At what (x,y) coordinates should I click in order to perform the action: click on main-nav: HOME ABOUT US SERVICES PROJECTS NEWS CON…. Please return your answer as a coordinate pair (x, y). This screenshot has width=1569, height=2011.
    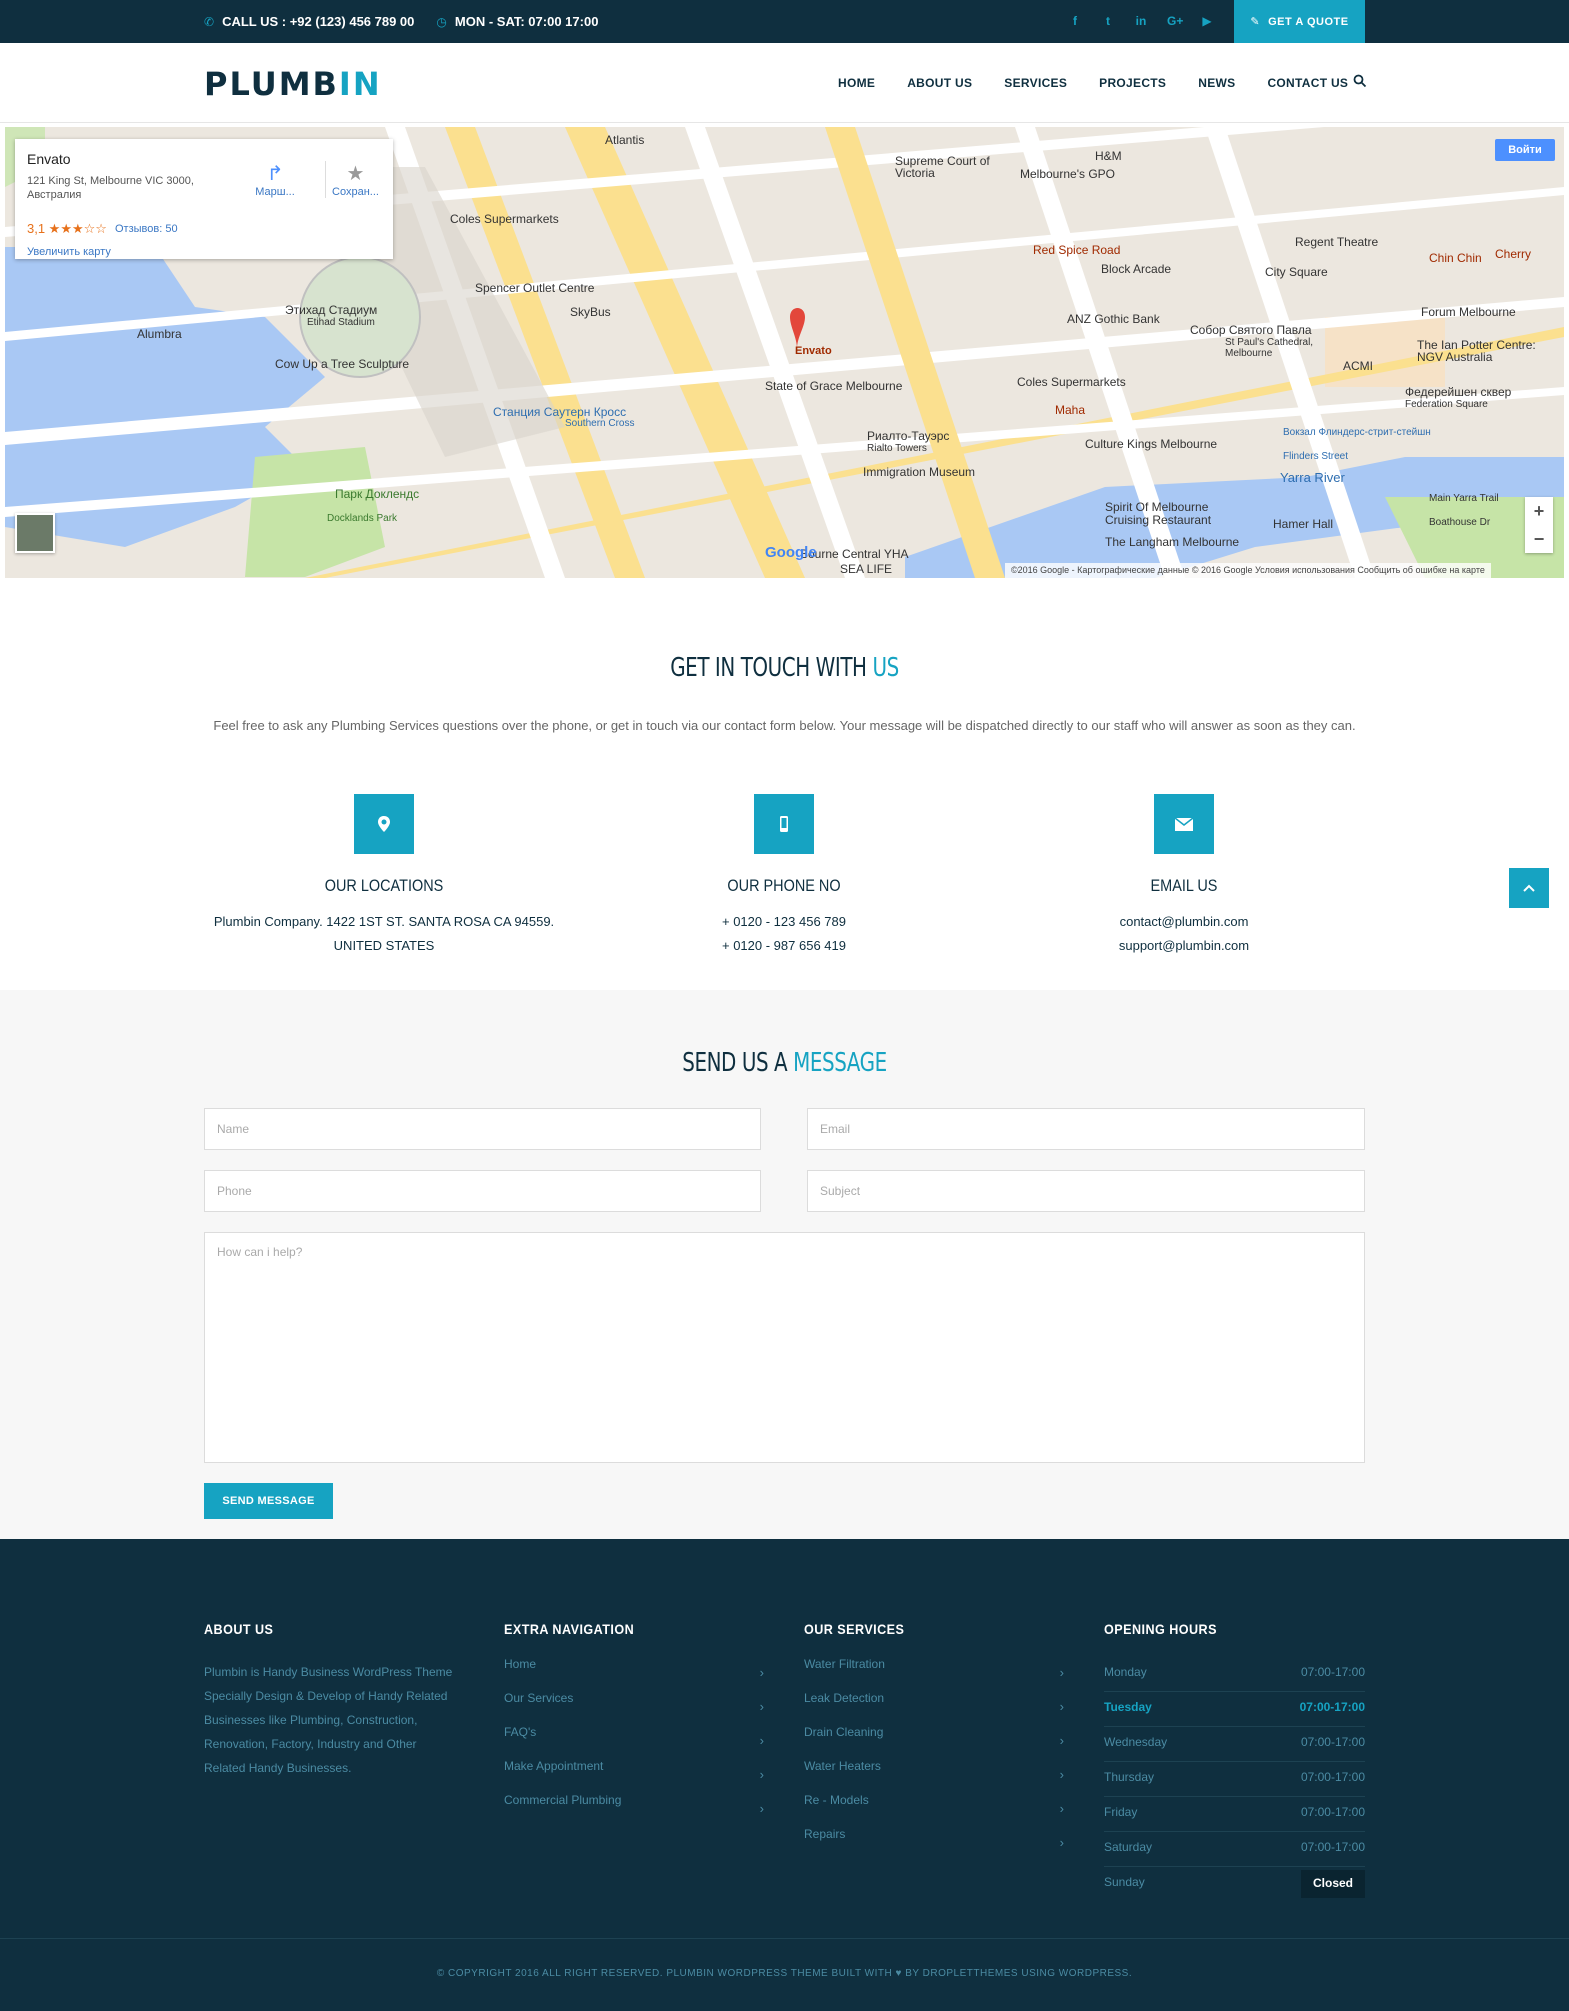
    Looking at the image, I should click on (1093, 83).